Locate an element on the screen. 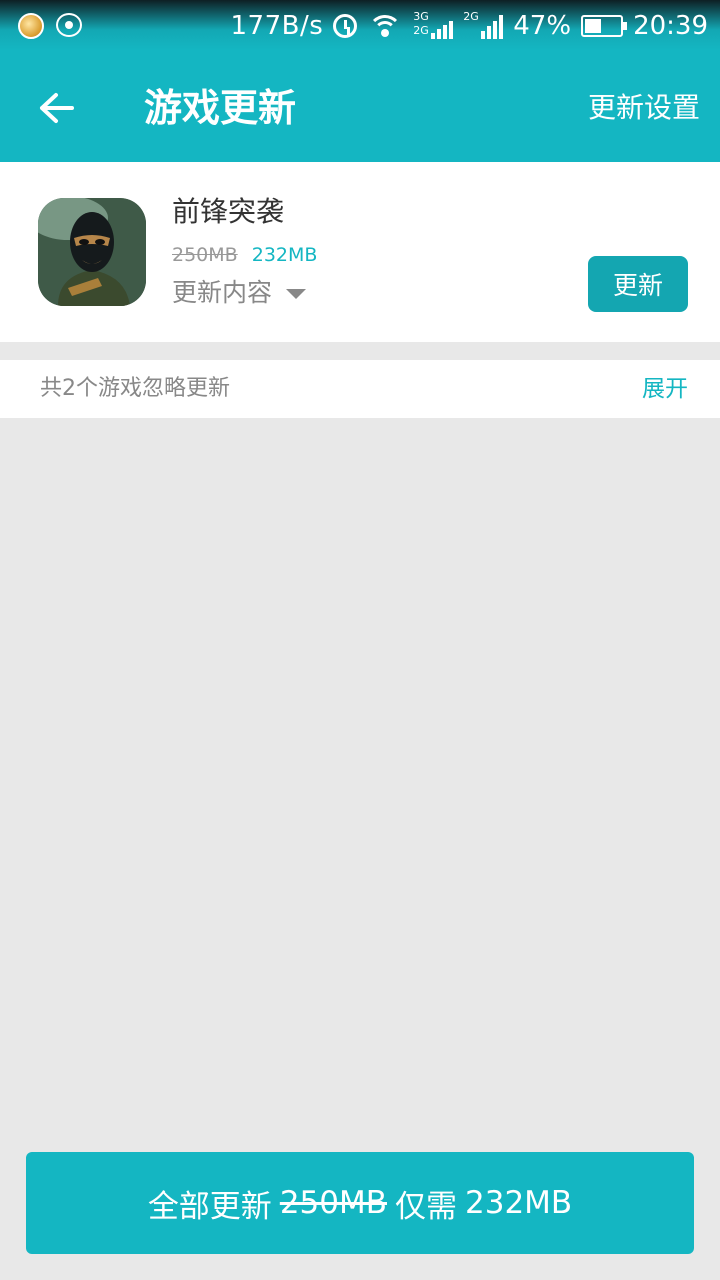 Image resolution: width=720 pixels, height=1280 pixels. battery-icon is located at coordinates (604, 26).